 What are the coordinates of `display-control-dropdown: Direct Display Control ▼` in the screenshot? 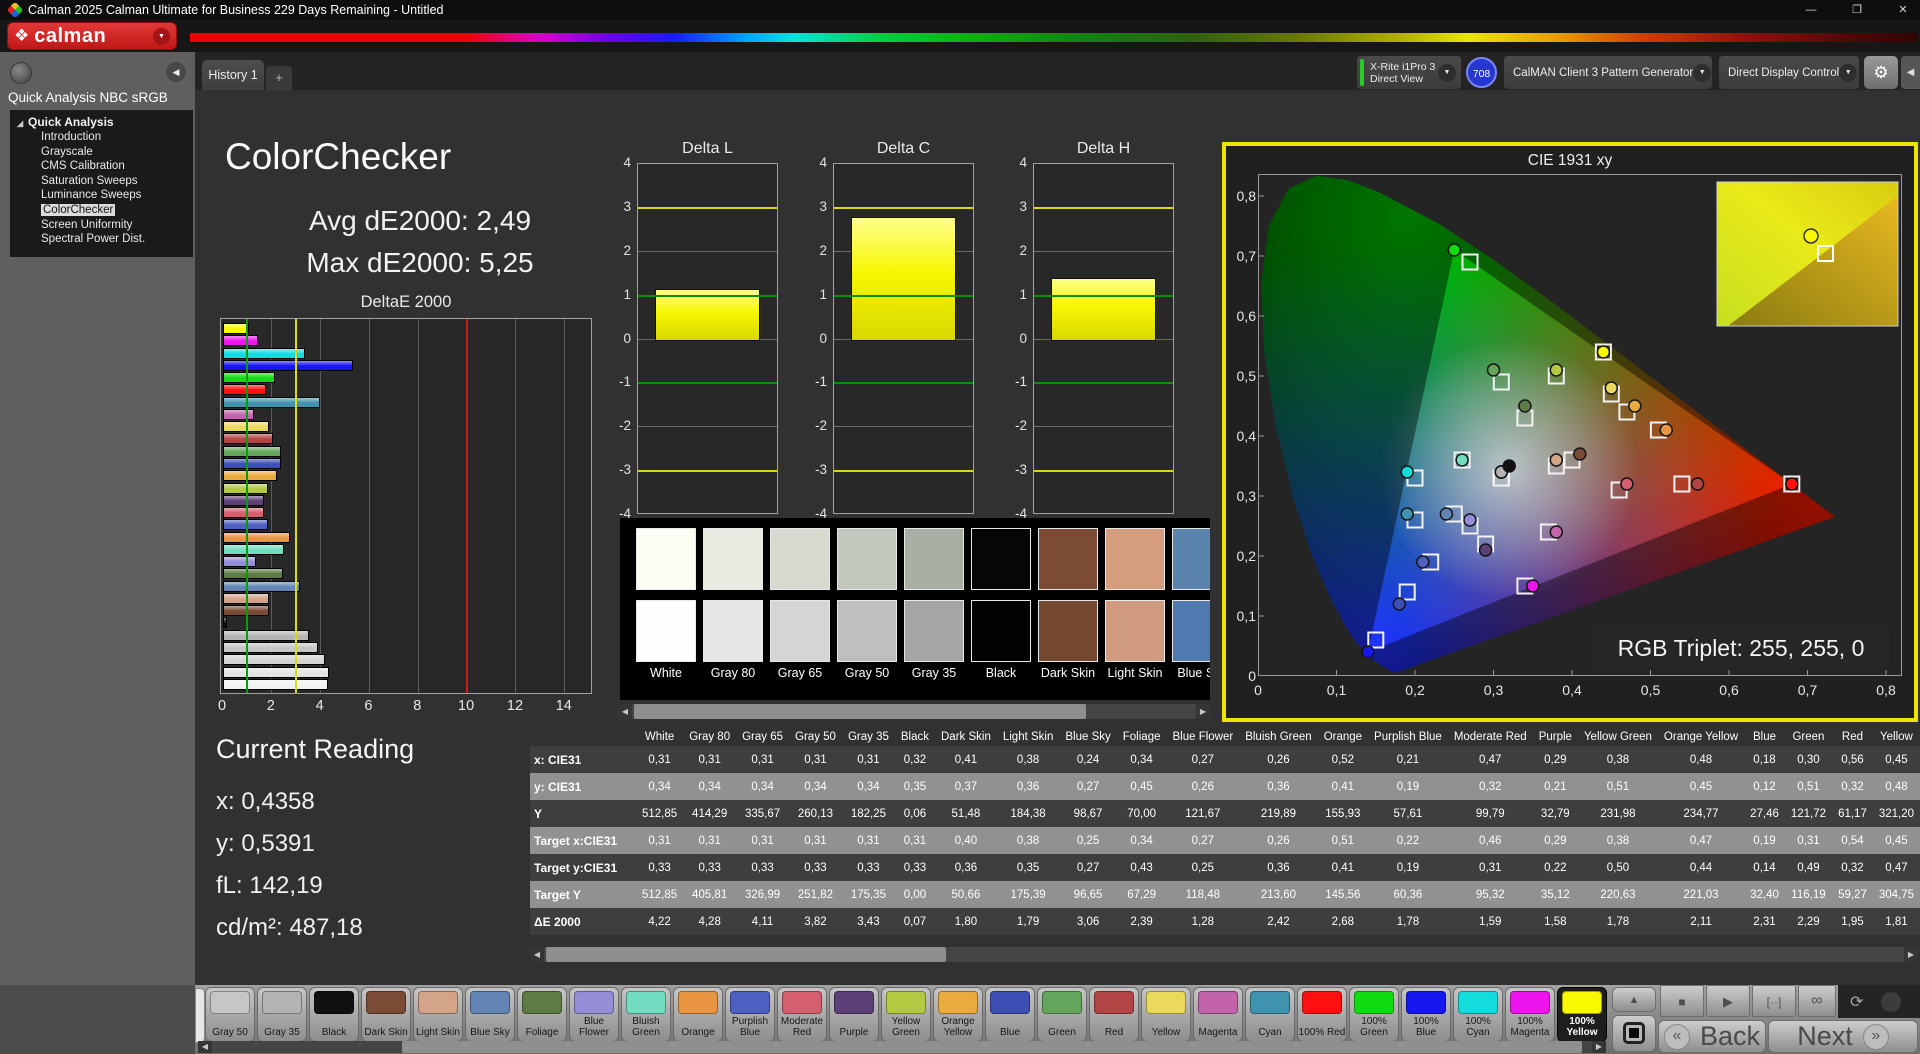 It's located at (1789, 72).